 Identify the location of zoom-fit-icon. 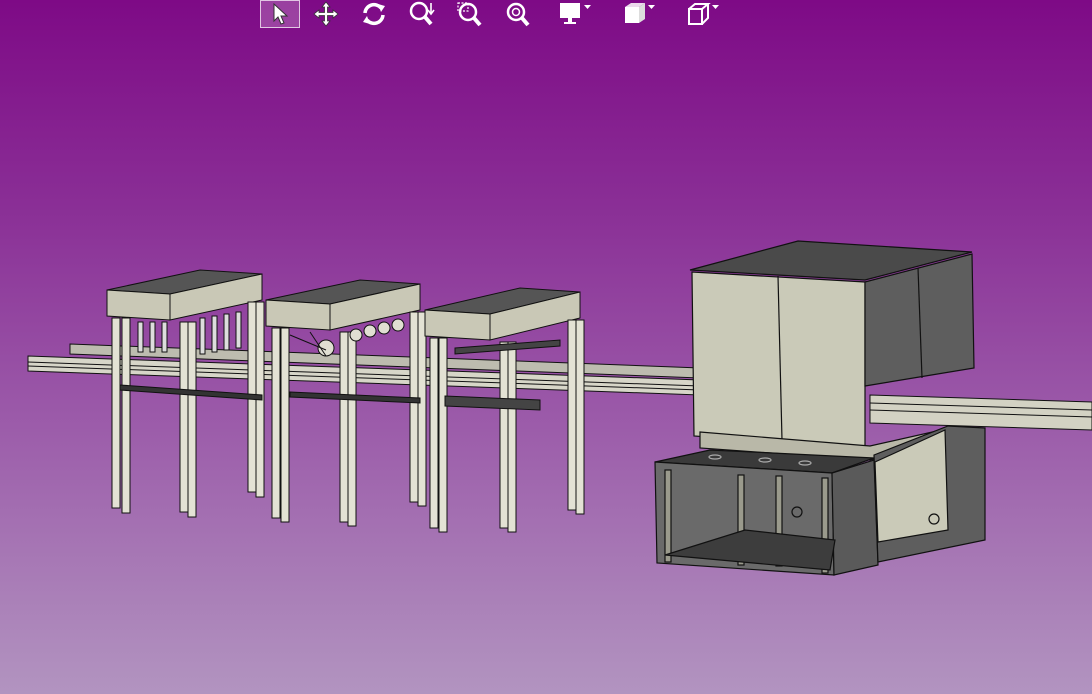
(518, 14).